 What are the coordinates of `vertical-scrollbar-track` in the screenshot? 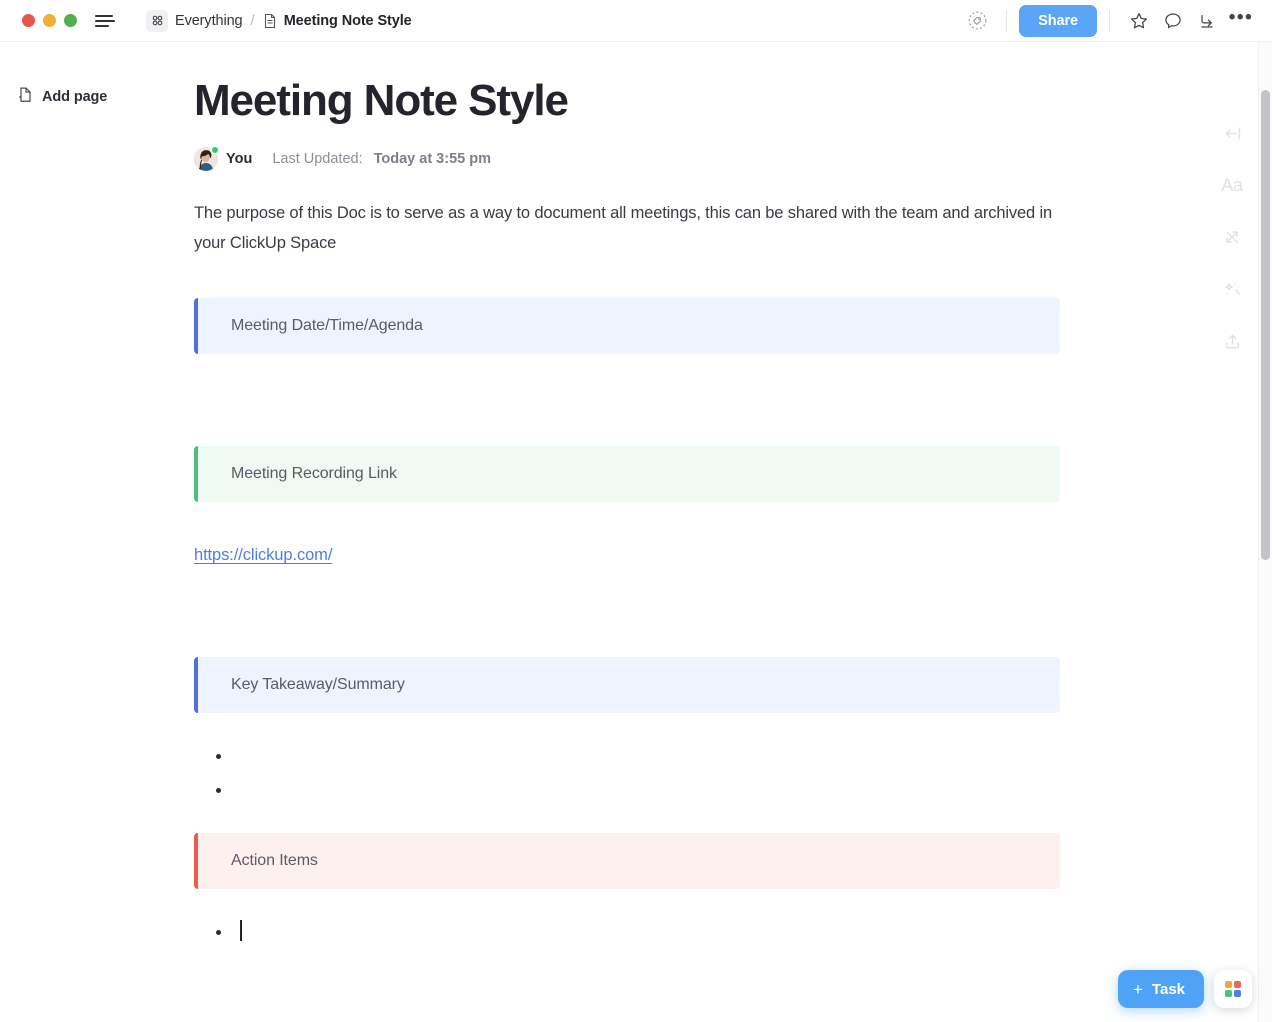 It's located at (1265, 532).